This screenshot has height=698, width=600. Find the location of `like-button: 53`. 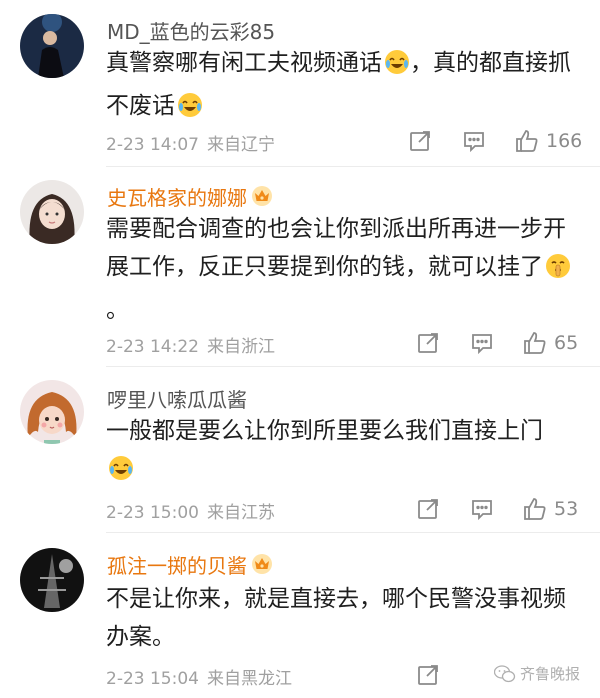

like-button: 53 is located at coordinates (550, 509).